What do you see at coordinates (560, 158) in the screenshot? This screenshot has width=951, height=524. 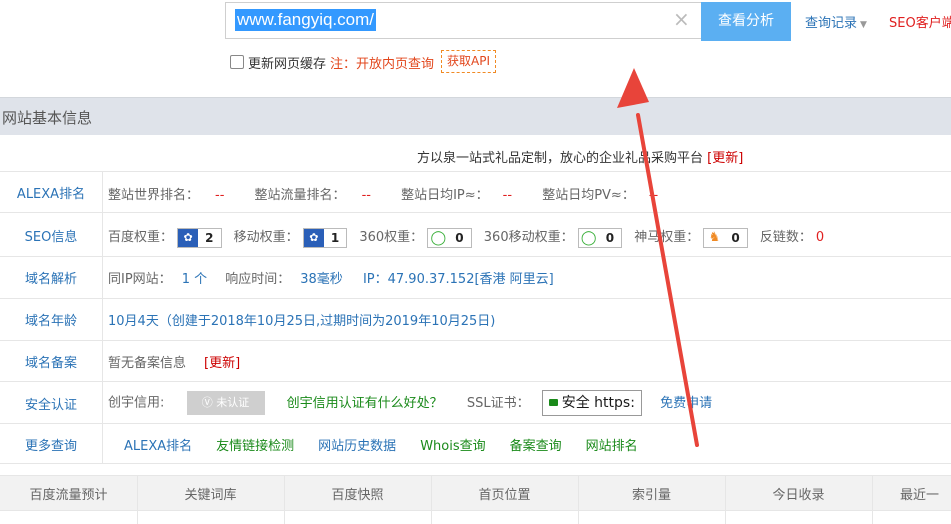 I see `description-text: 方以泉一站式礼品定制，放心的企业礼品采购平台` at bounding box center [560, 158].